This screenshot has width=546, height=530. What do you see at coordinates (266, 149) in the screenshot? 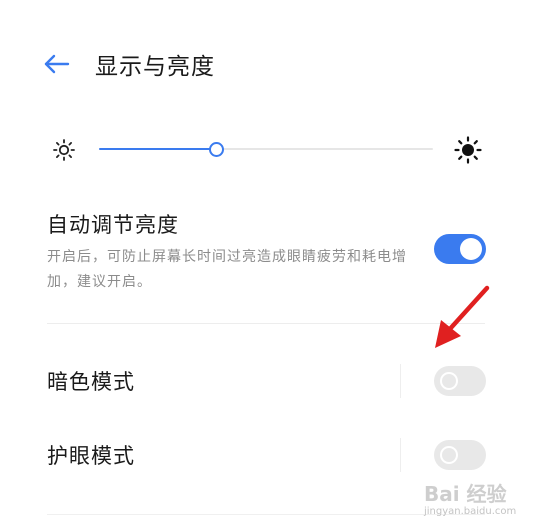
I see `brightness-slider` at bounding box center [266, 149].